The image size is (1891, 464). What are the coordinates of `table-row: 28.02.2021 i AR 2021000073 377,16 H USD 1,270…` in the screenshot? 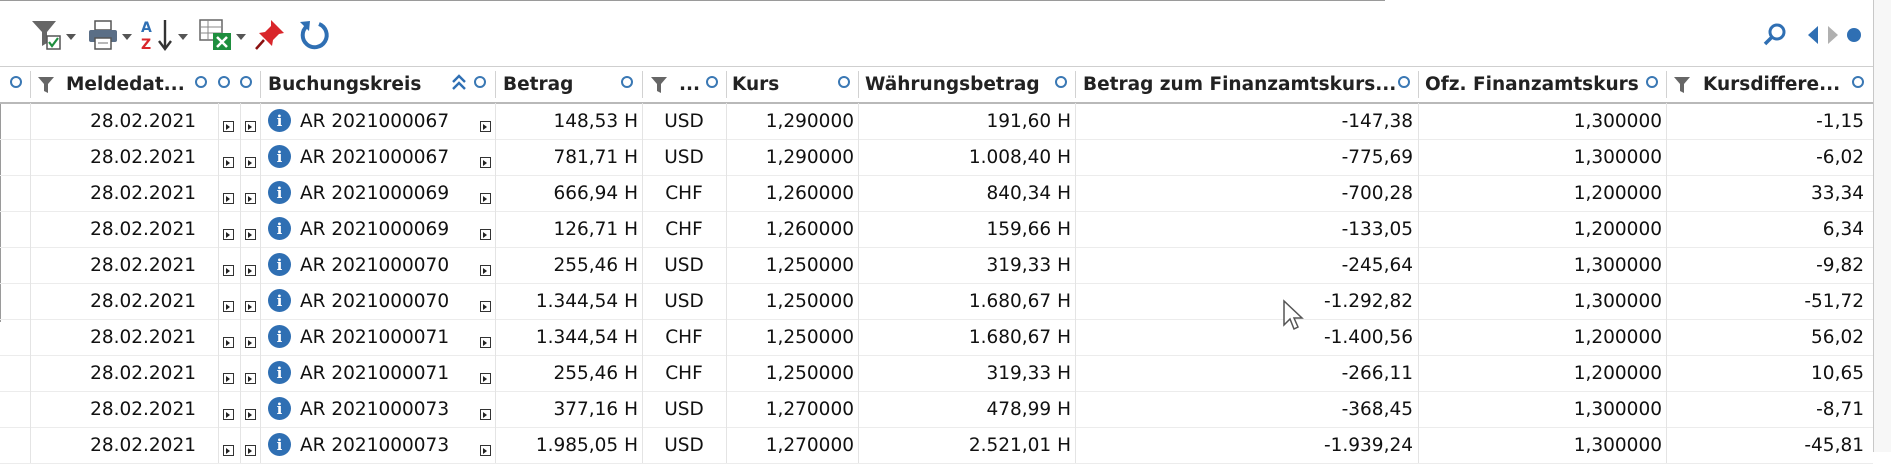 It's located at (936, 409).